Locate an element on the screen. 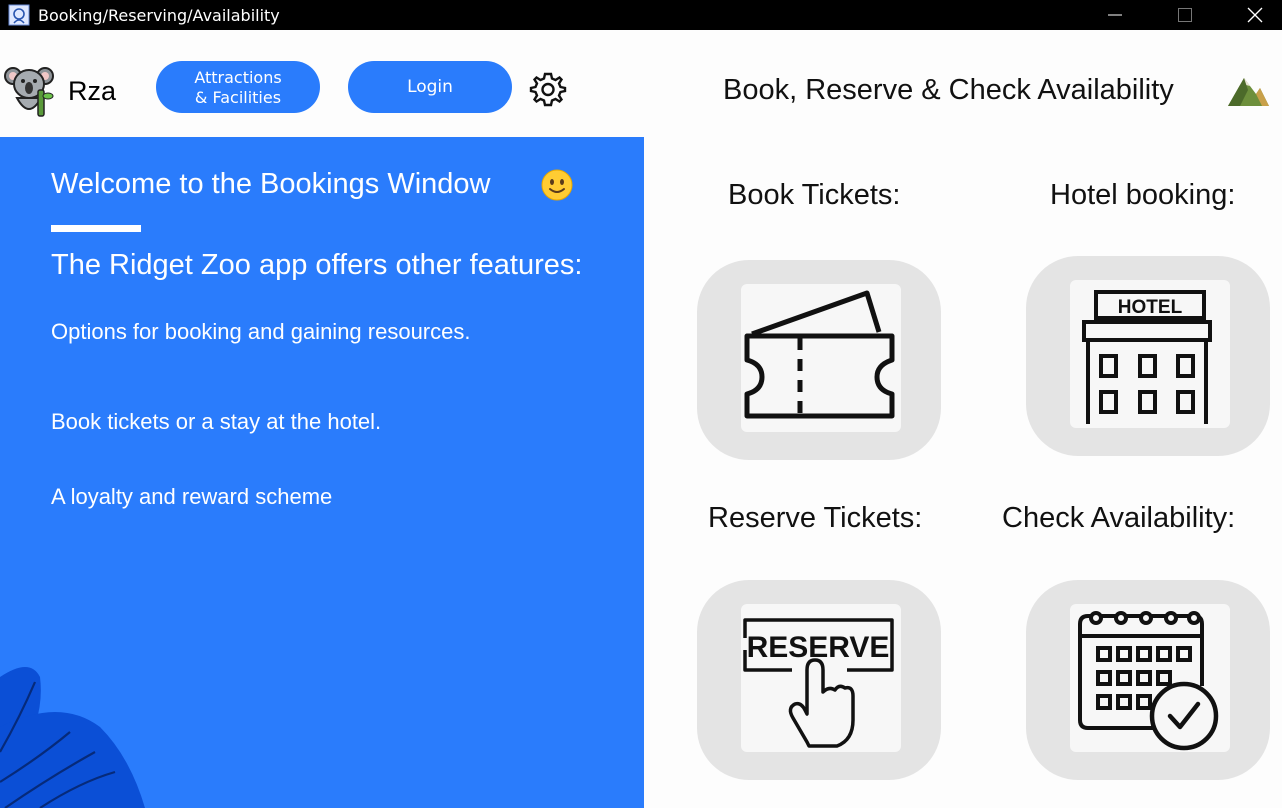 The image size is (1282, 808). heading-divider is located at coordinates (96, 228).